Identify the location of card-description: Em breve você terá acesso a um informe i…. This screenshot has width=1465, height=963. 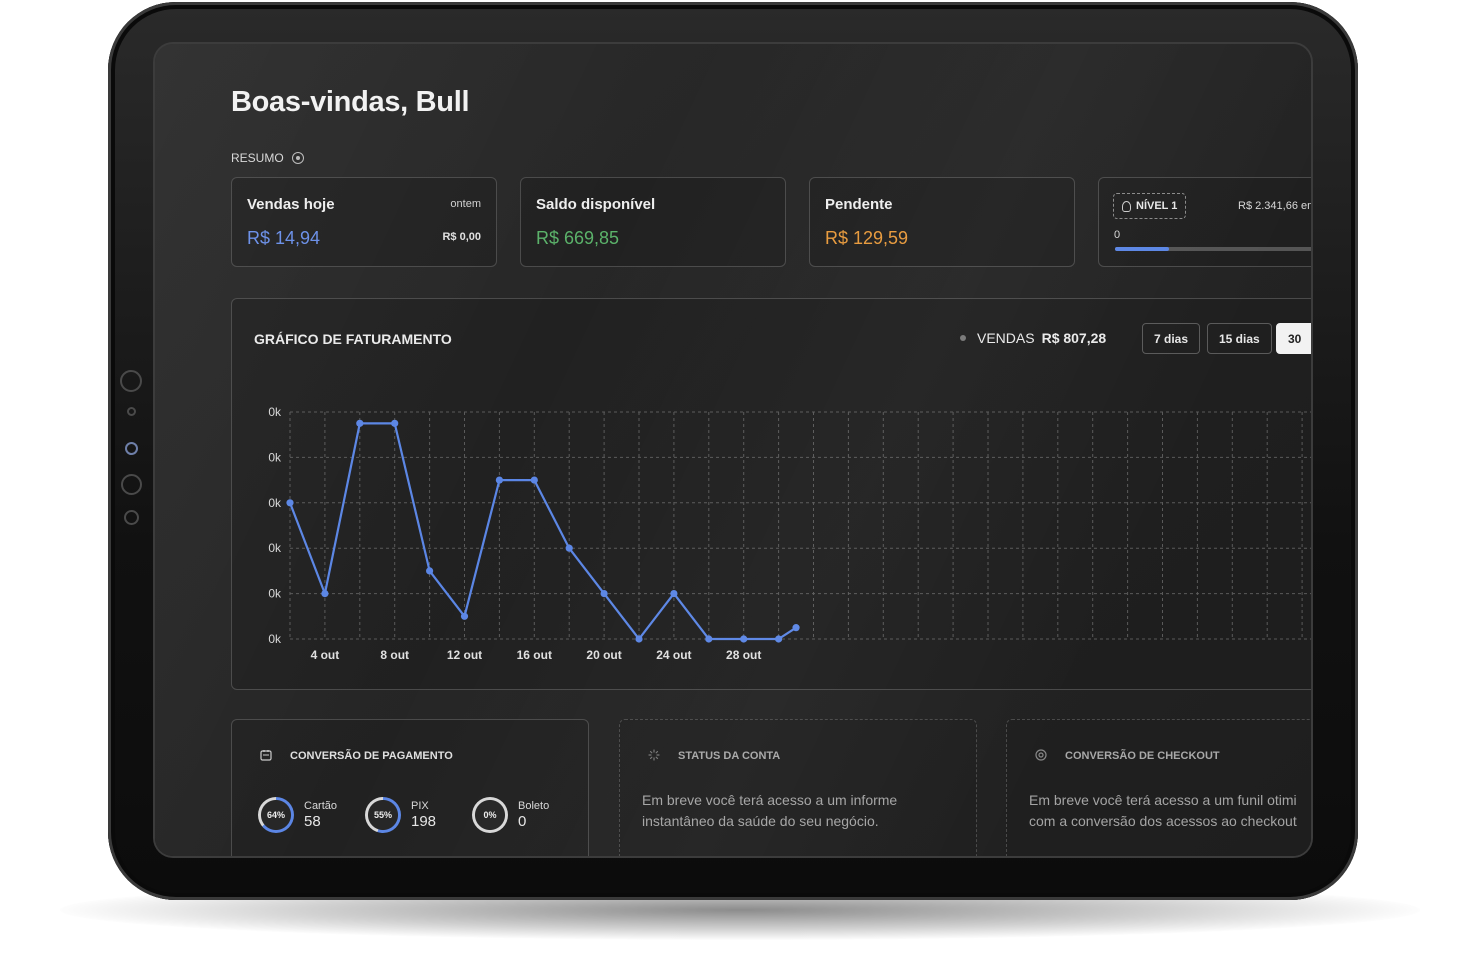
(770, 810).